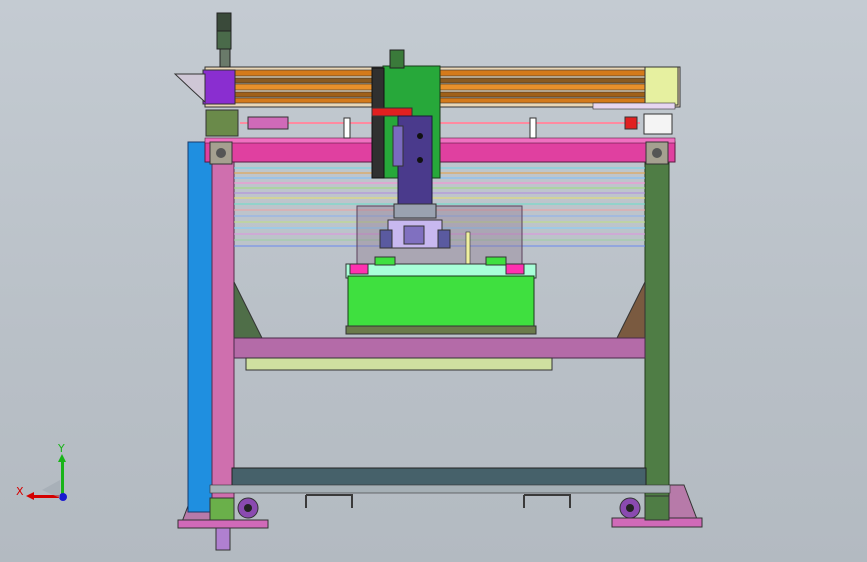 The height and width of the screenshot is (562, 867). What do you see at coordinates (441, 295) in the screenshot?
I see `workpiece-box` at bounding box center [441, 295].